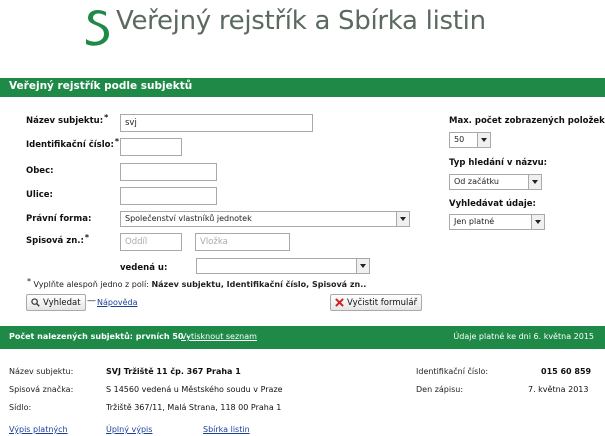 Image resolution: width=605 pixels, height=436 pixels. I want to click on subject-name-input: svj, so click(216, 123).